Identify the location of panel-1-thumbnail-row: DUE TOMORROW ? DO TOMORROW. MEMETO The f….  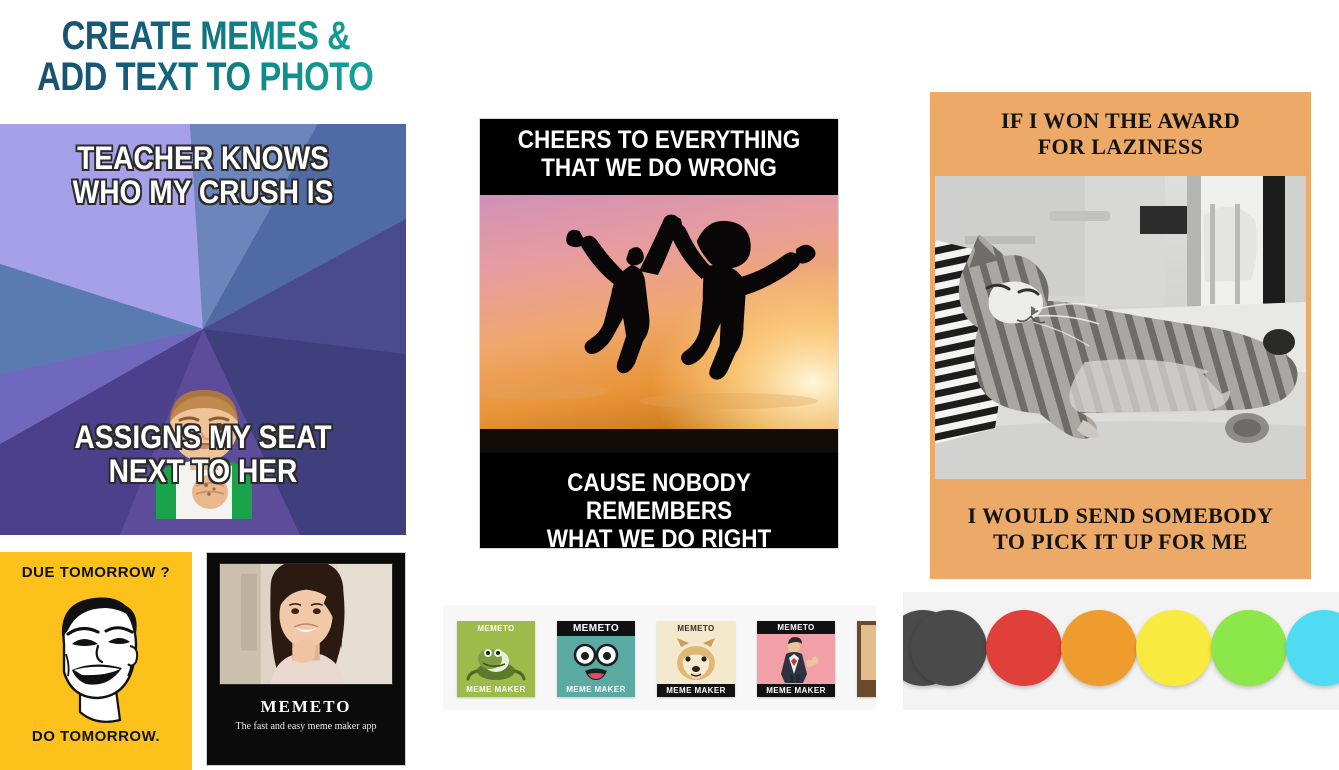
(206, 661).